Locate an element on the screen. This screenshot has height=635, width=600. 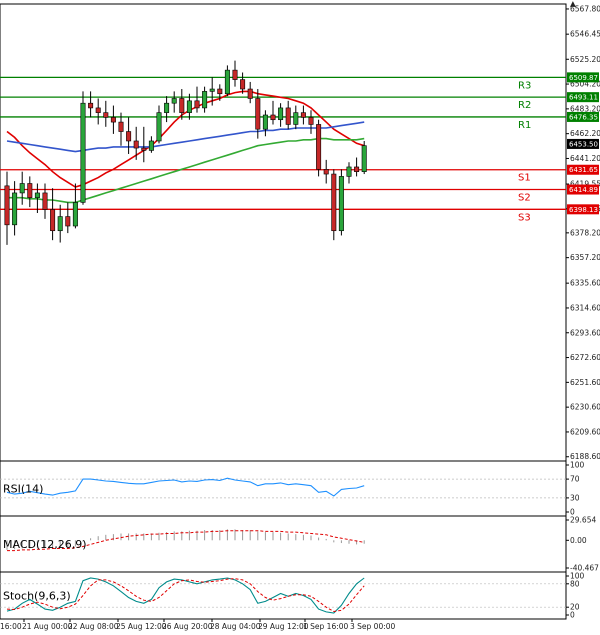
level-tag-s1: 6431.65 is located at coordinates (583, 170).